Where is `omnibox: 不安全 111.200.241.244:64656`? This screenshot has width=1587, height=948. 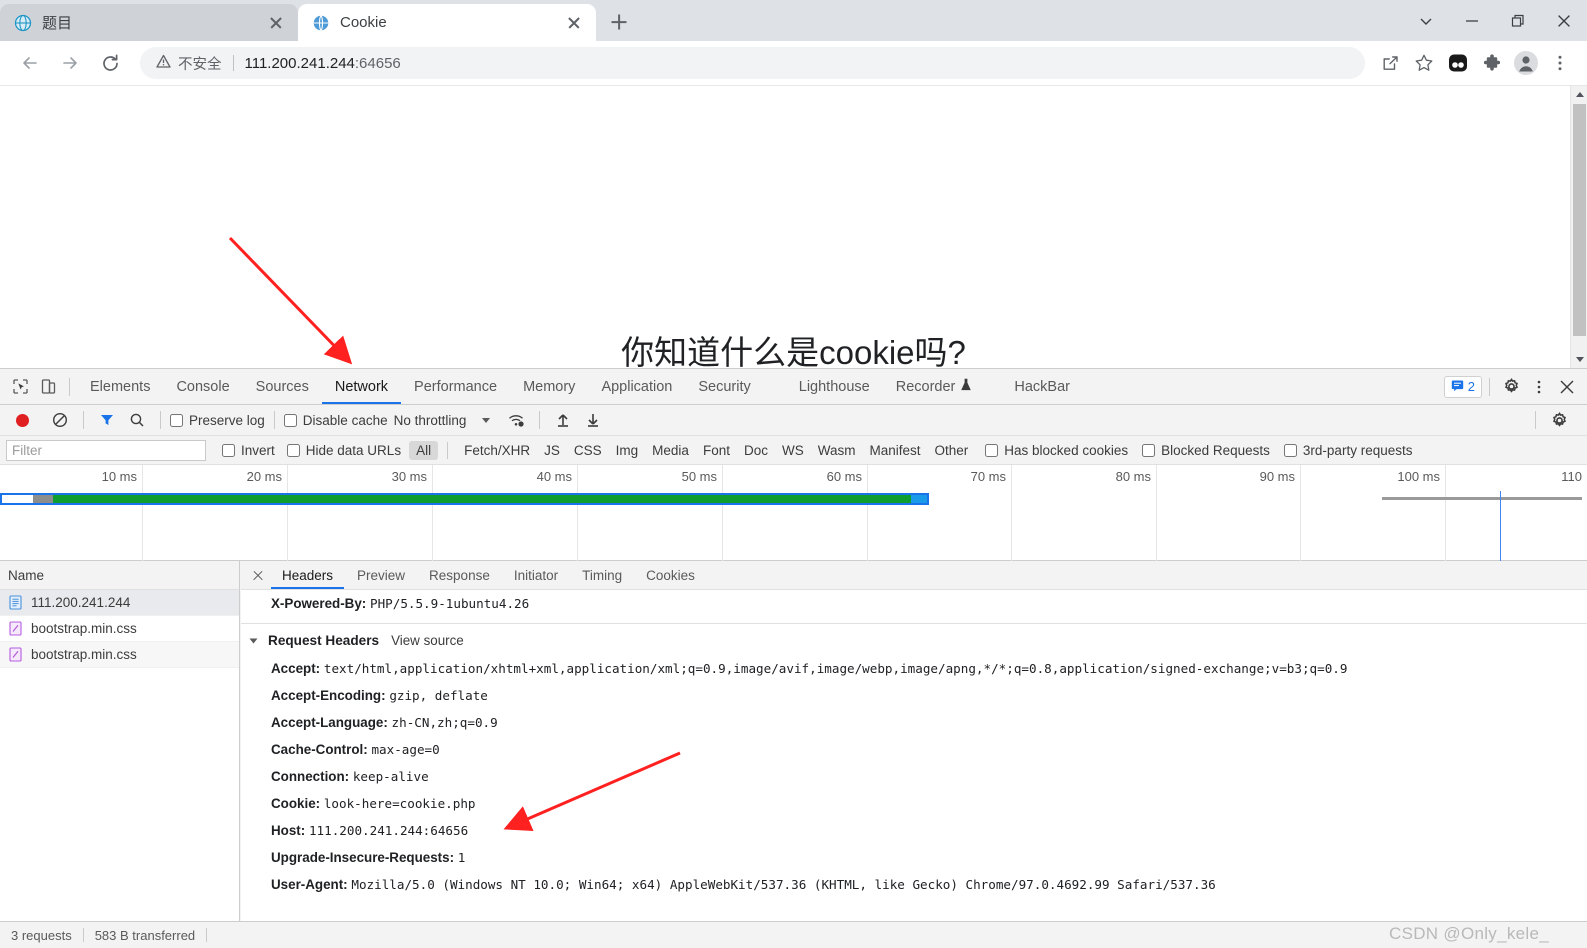
omnibox: 不安全 111.200.241.244:64656 is located at coordinates (752, 63).